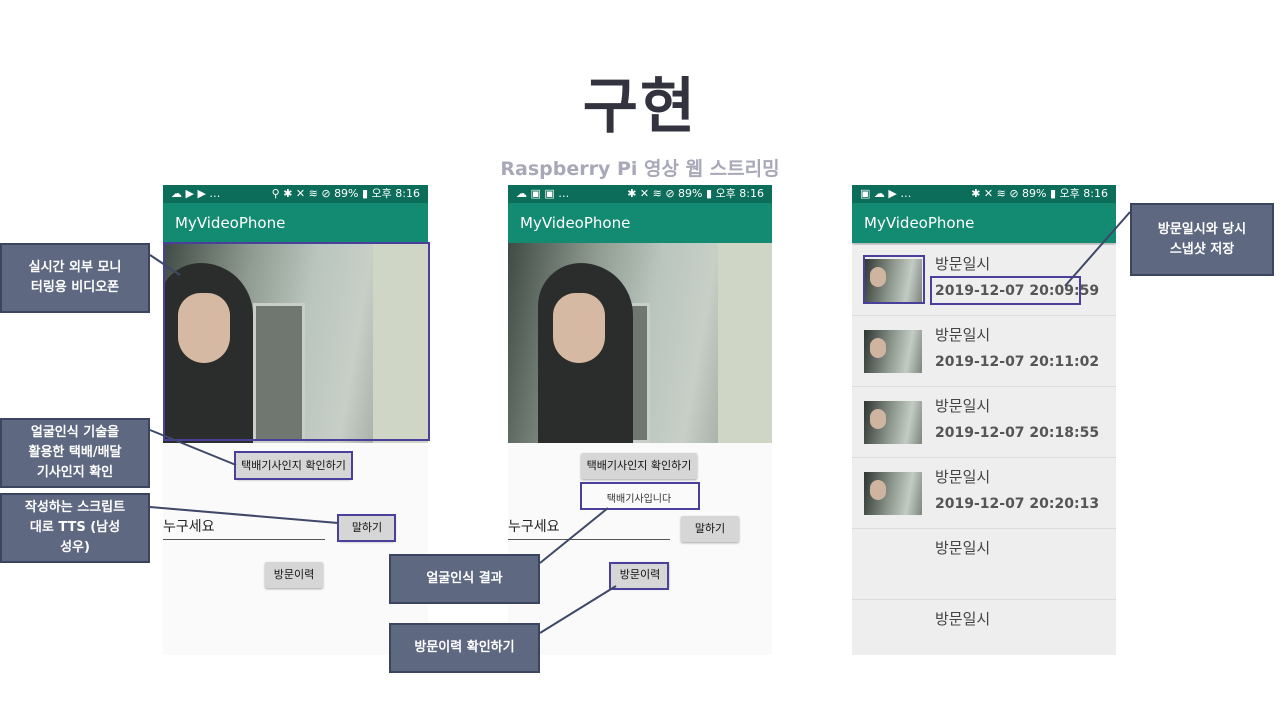 The image size is (1280, 720). Describe the element at coordinates (464, 648) in the screenshot. I see `callout-history-check: 방문이력 확인하기` at that location.